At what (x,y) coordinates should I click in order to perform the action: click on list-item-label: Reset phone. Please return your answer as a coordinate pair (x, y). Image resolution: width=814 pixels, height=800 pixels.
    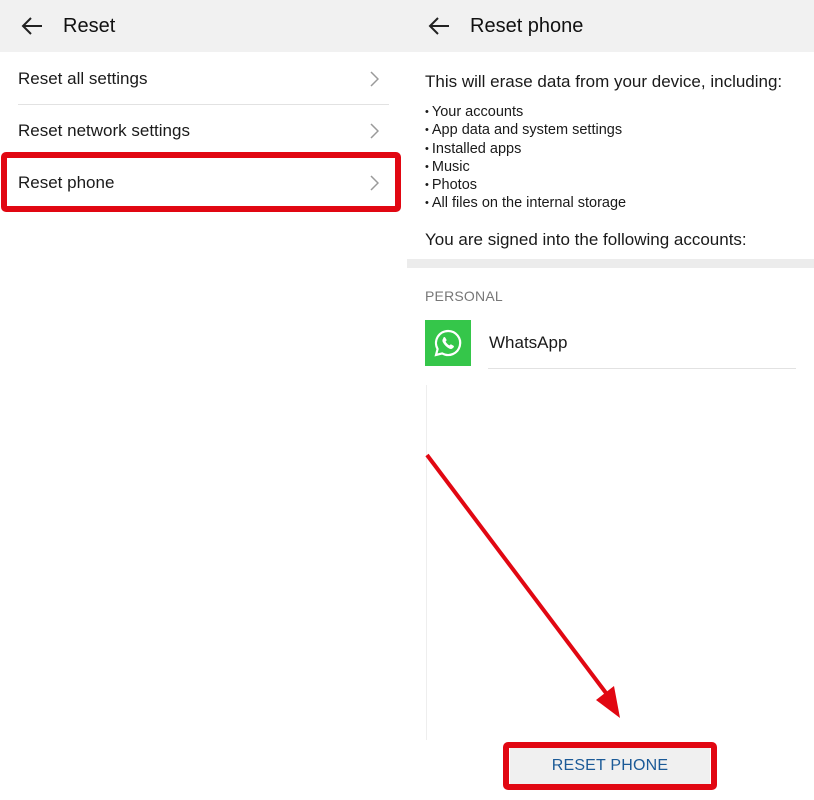
    Looking at the image, I should click on (66, 182).